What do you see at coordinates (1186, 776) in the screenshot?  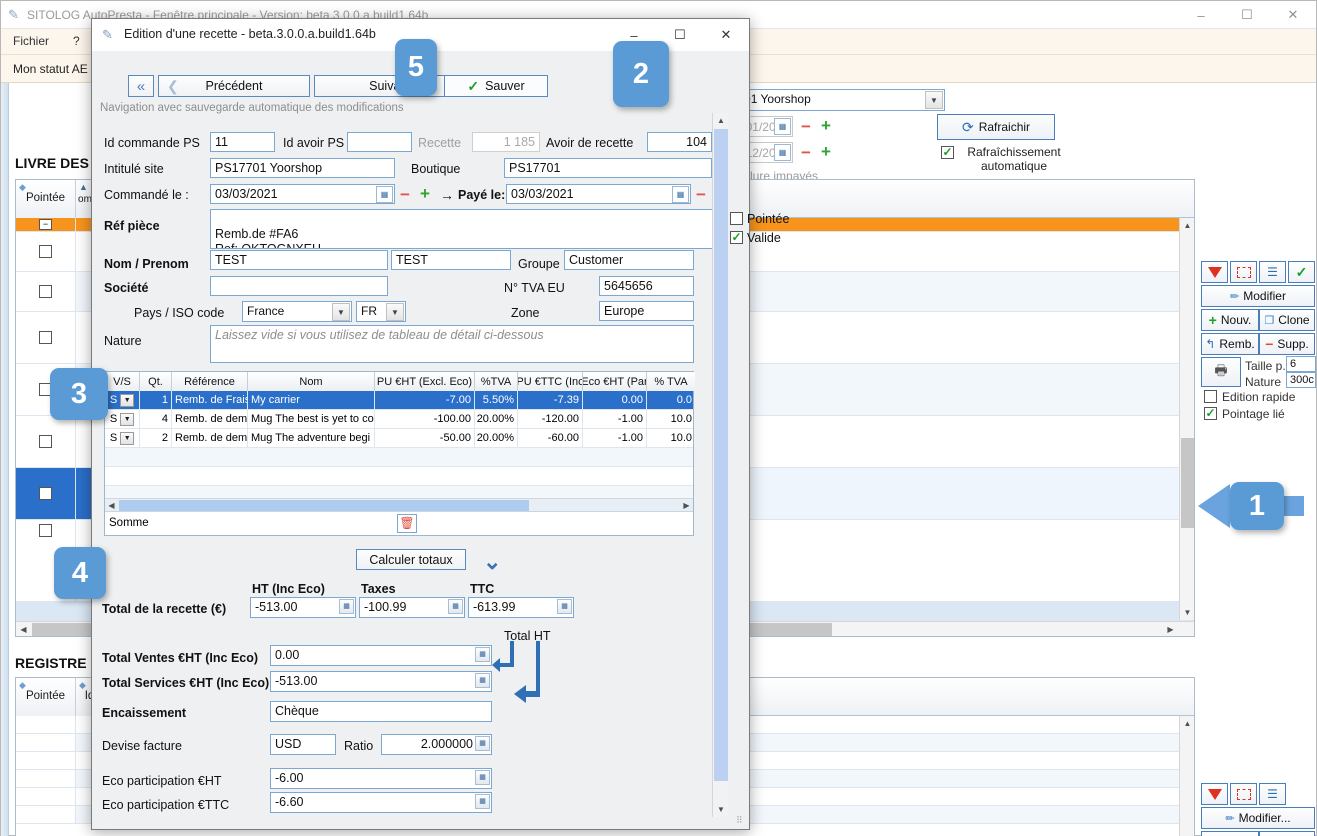 I see `lower-grid-vscrollbar: ▲` at bounding box center [1186, 776].